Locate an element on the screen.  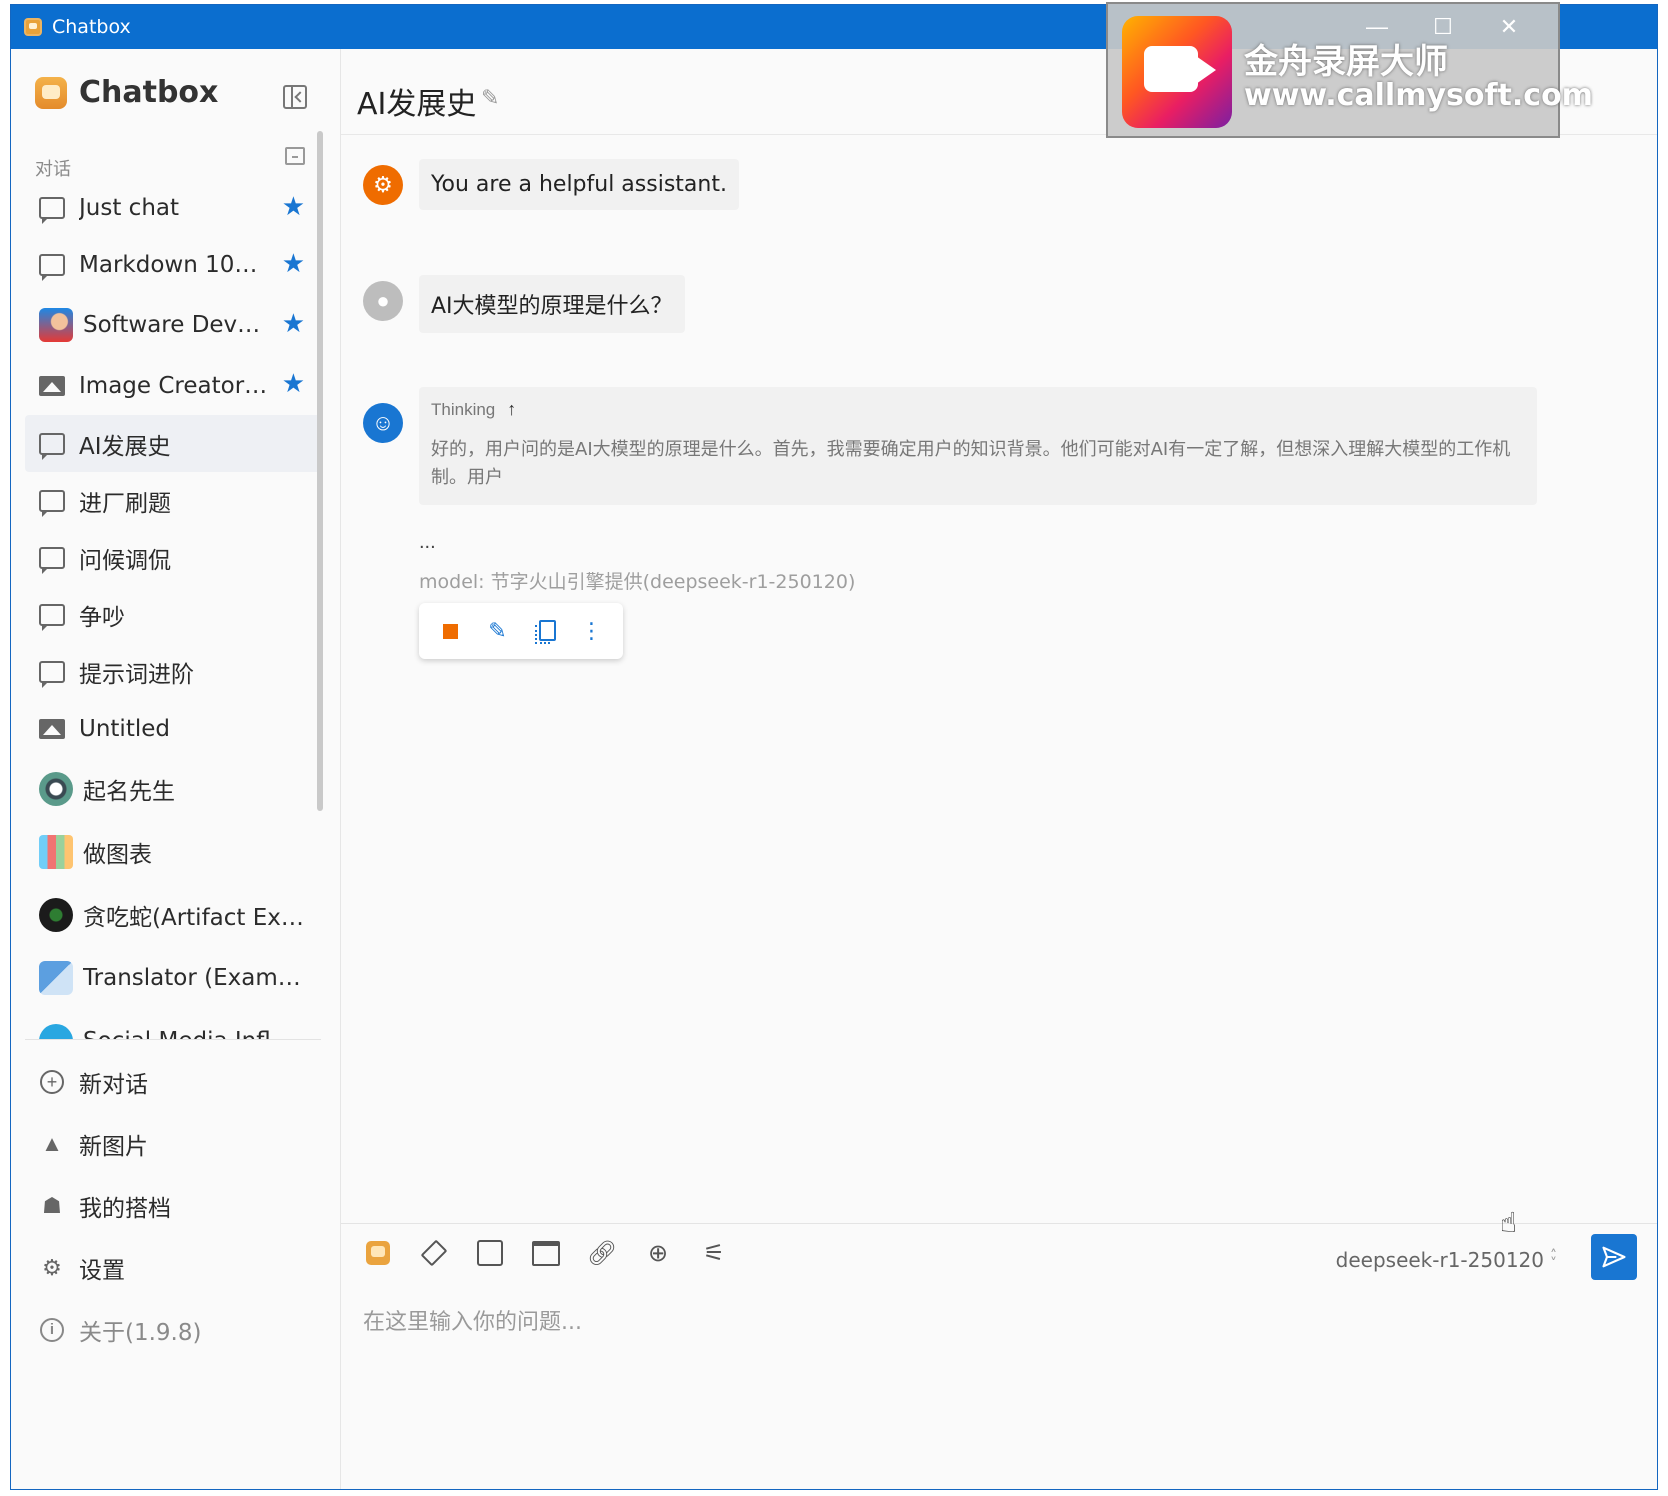
message-action-bar: ✎ ⋮ is located at coordinates (521, 631).